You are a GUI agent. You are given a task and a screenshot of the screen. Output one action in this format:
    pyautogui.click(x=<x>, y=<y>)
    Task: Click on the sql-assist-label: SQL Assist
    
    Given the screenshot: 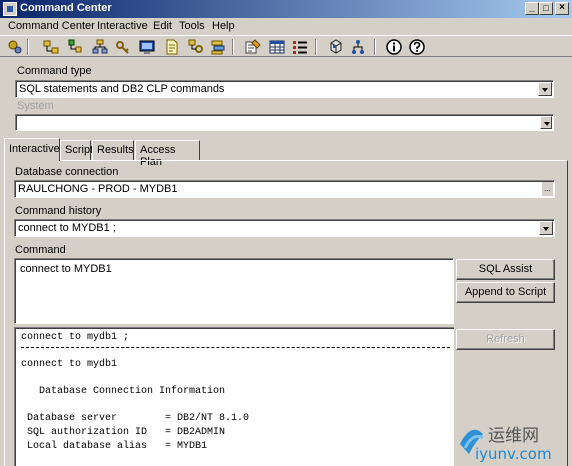 What is the action you would take?
    pyautogui.click(x=505, y=269)
    